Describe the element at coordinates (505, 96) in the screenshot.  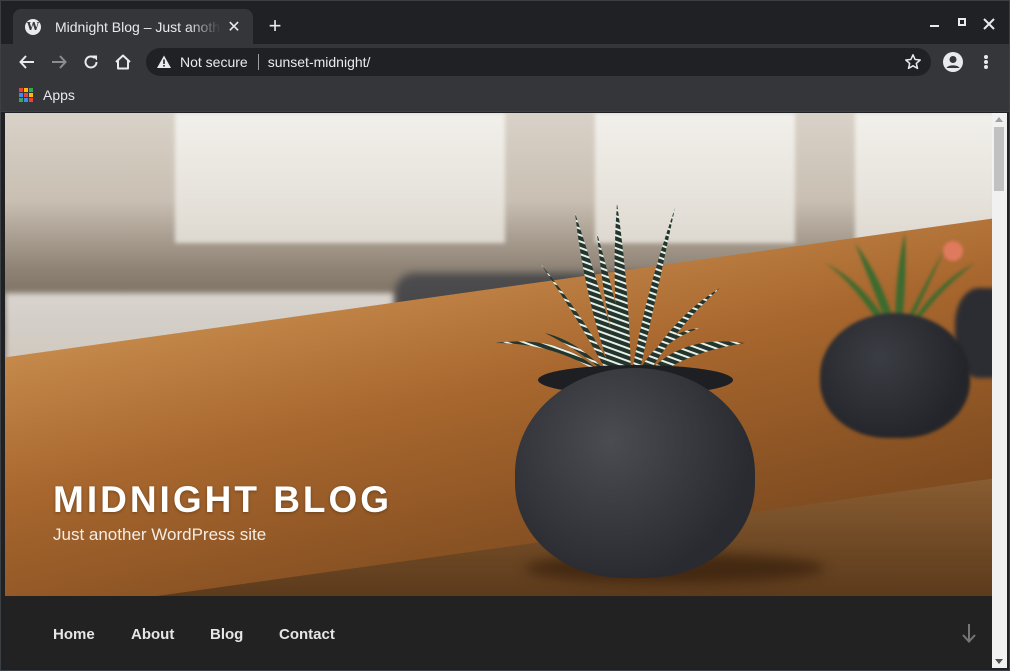
I see `bookmarks-bar: Apps` at that location.